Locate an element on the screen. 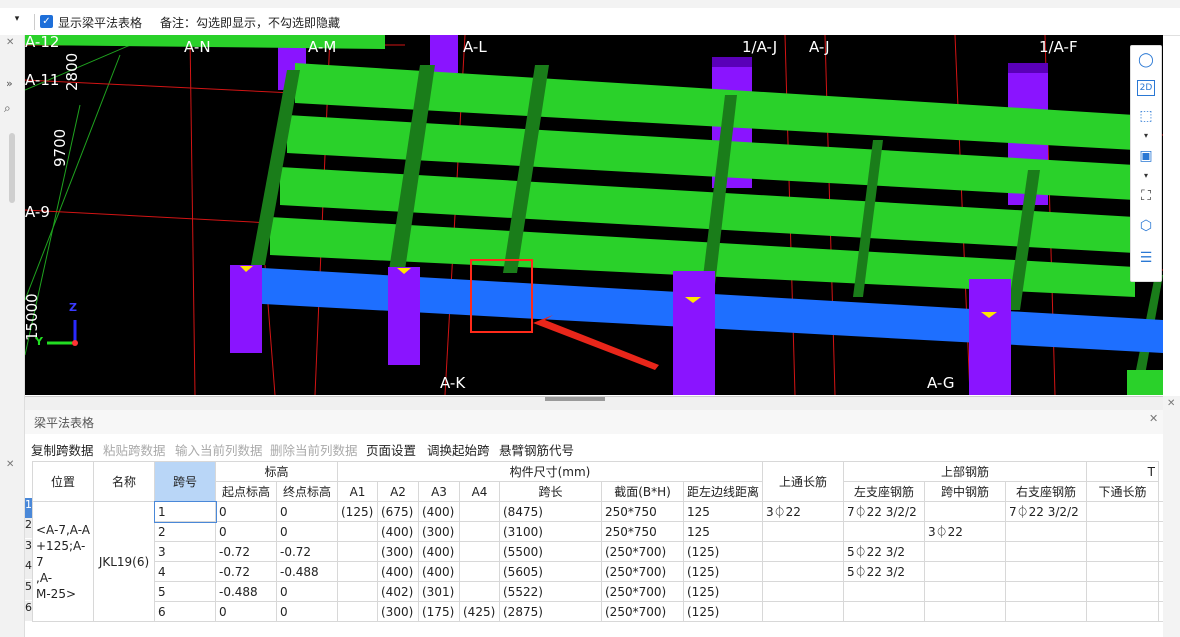 This screenshot has width=1180, height=637. cell-len: (5522) is located at coordinates (550, 591).